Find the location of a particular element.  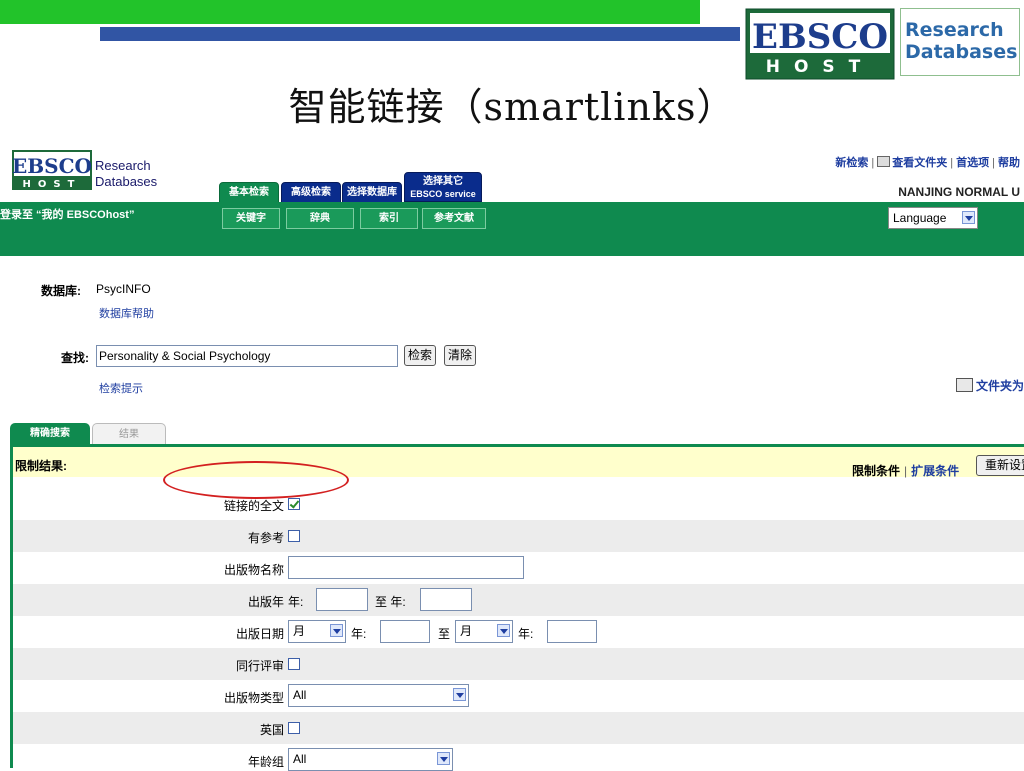

reset-button: 重新设置 is located at coordinates (1000, 465).